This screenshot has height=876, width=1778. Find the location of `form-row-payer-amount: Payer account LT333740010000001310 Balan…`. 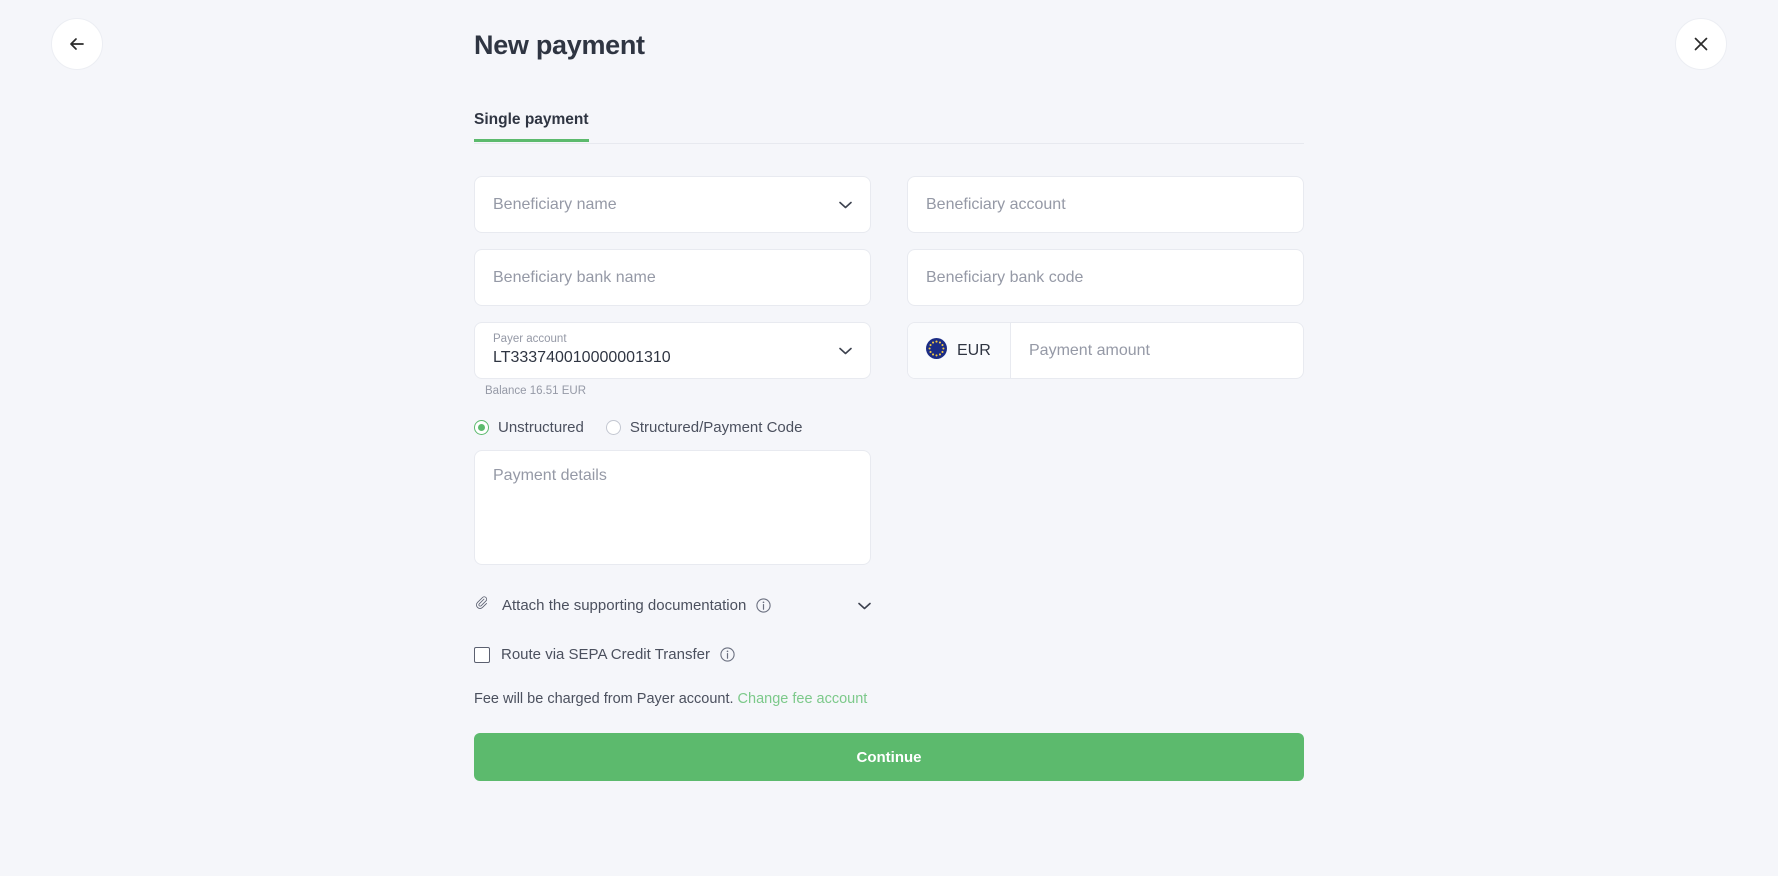

form-row-payer-amount: Payer account LT333740010000001310 Balan… is located at coordinates (889, 359).